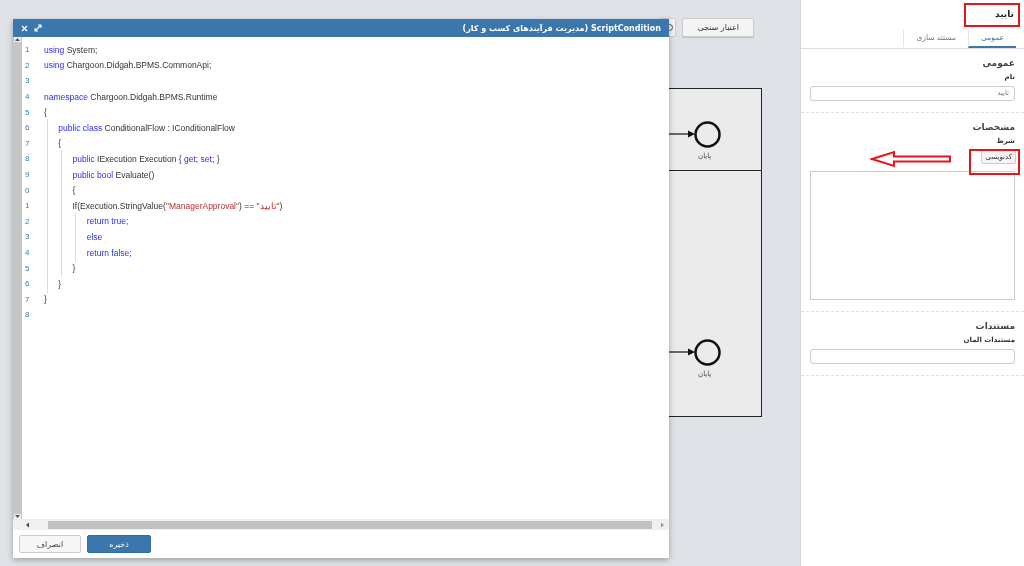 This screenshot has height=566, width=1024. What do you see at coordinates (27, 525) in the screenshot?
I see `scroll-left-icon` at bounding box center [27, 525].